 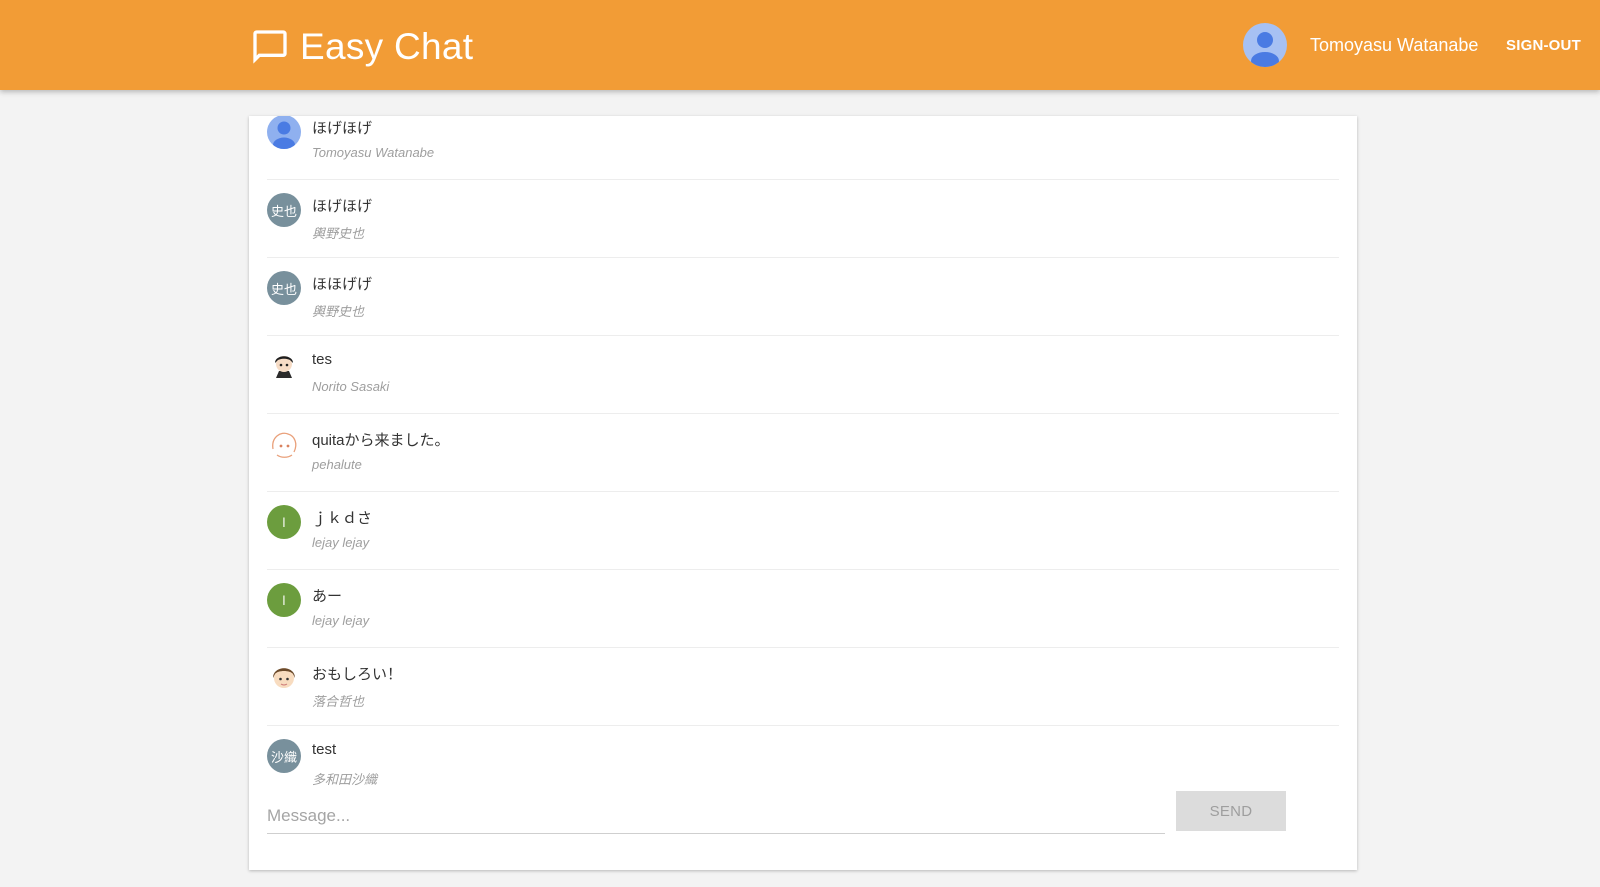 I want to click on boy-brown-hair-icon, so click(x=284, y=678).